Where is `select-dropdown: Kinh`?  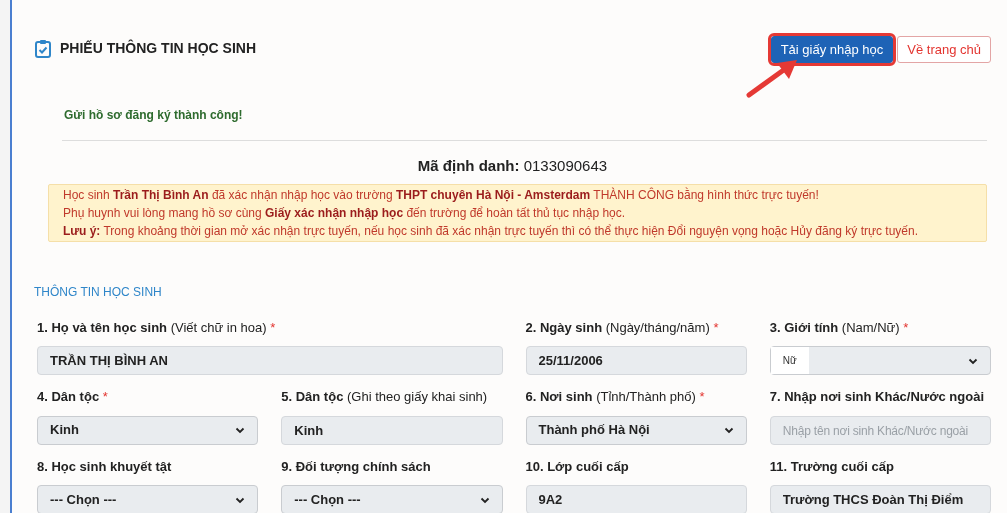
select-dropdown: Kinh is located at coordinates (148, 430).